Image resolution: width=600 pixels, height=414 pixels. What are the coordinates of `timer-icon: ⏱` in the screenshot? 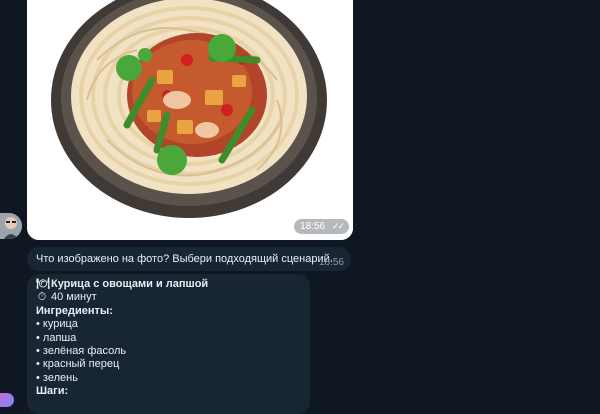 It's located at (42, 297).